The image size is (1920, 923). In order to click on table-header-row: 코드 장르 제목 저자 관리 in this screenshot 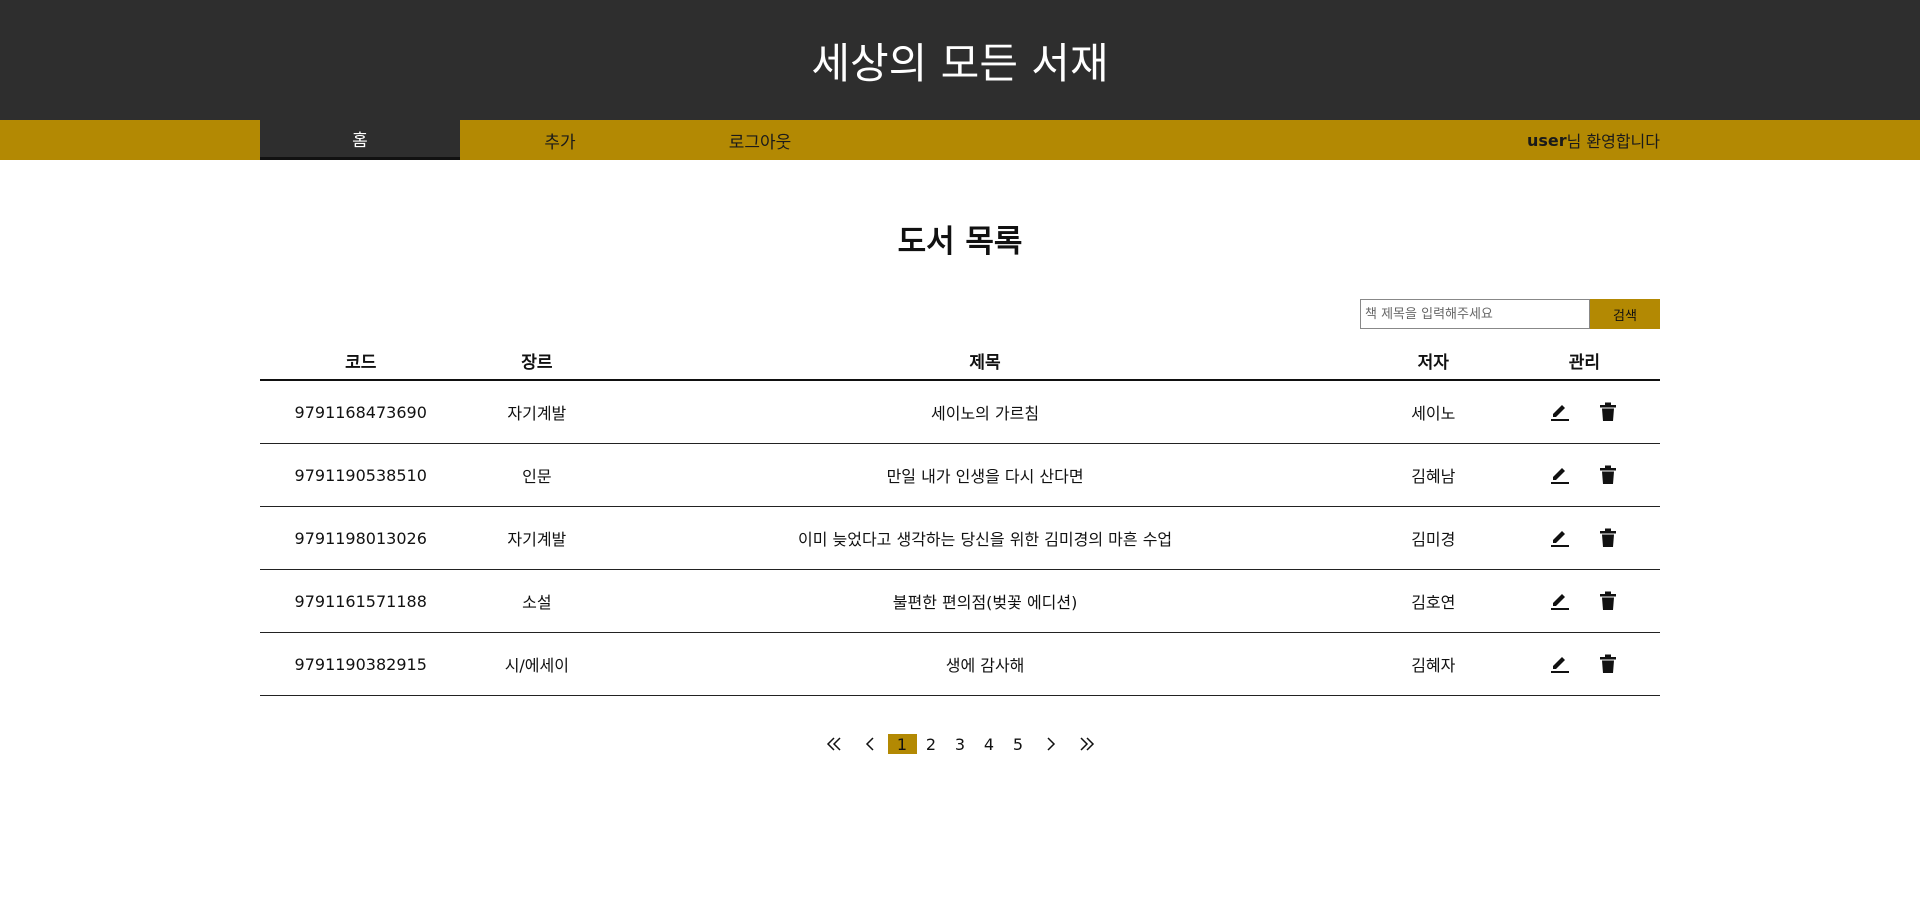, I will do `click(960, 361)`.